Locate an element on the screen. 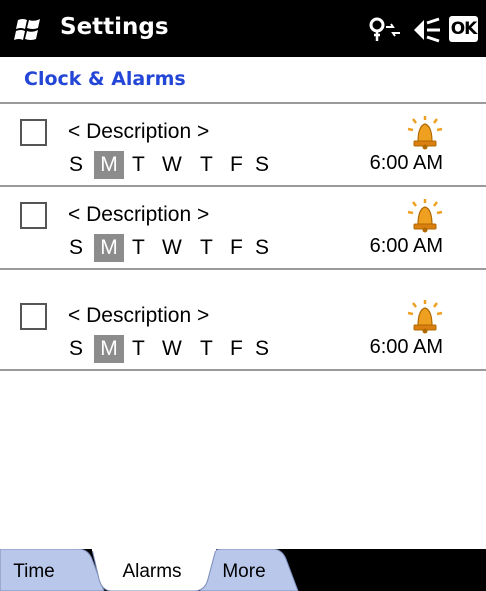 This screenshot has width=486, height=591. ok-button: OK is located at coordinates (463, 29).